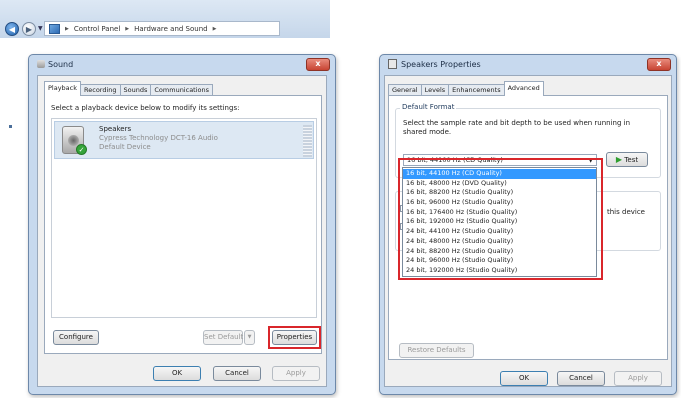 This screenshot has width=681, height=398. Describe the element at coordinates (296, 373) in the screenshot. I see `sound-apply-button: Apply` at that location.